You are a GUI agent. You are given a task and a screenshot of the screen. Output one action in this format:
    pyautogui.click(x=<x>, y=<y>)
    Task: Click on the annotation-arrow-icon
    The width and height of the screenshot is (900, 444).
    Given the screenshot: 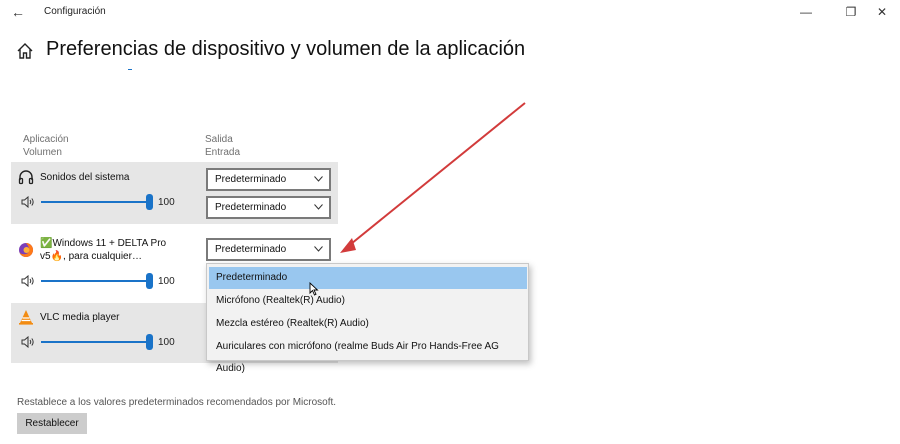 What is the action you would take?
    pyautogui.click(x=433, y=177)
    